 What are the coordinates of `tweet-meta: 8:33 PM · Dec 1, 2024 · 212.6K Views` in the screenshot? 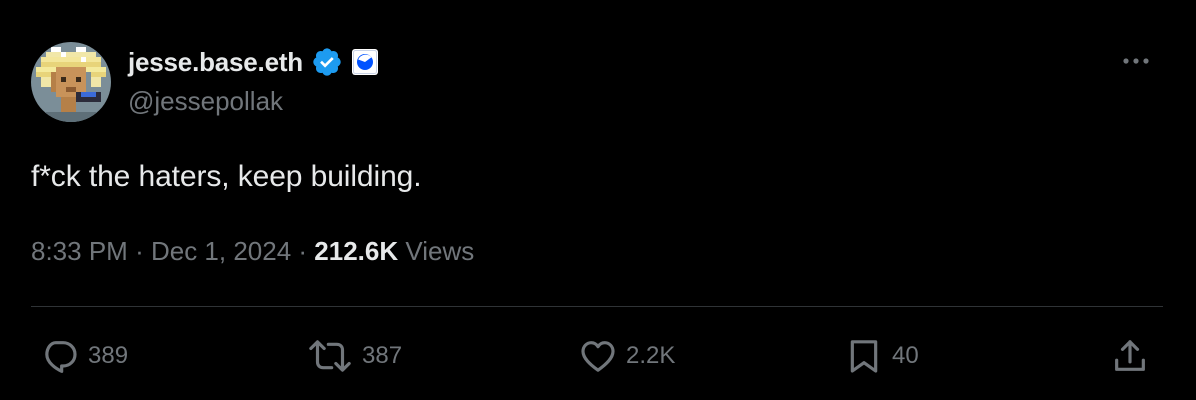 It's located at (252, 251).